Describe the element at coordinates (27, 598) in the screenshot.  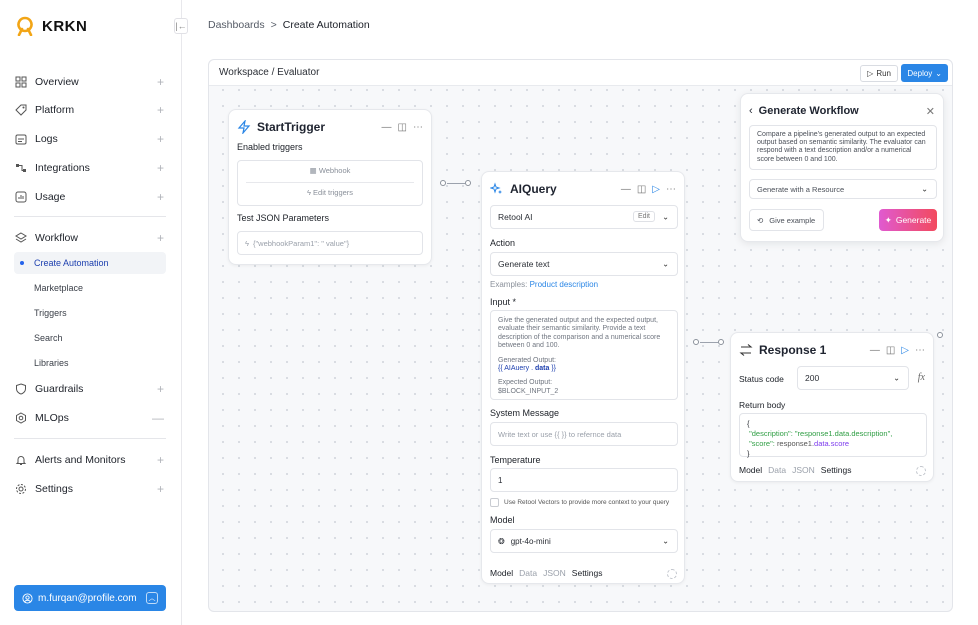
I see `user-icon` at that location.